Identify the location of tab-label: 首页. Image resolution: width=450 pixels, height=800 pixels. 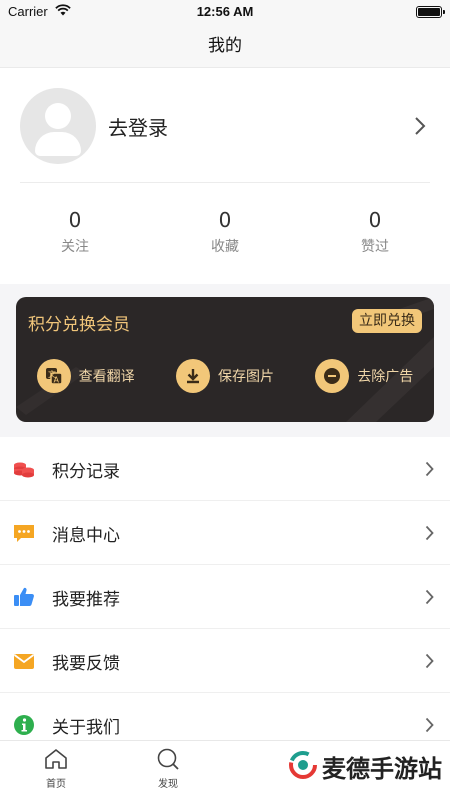
(56, 784).